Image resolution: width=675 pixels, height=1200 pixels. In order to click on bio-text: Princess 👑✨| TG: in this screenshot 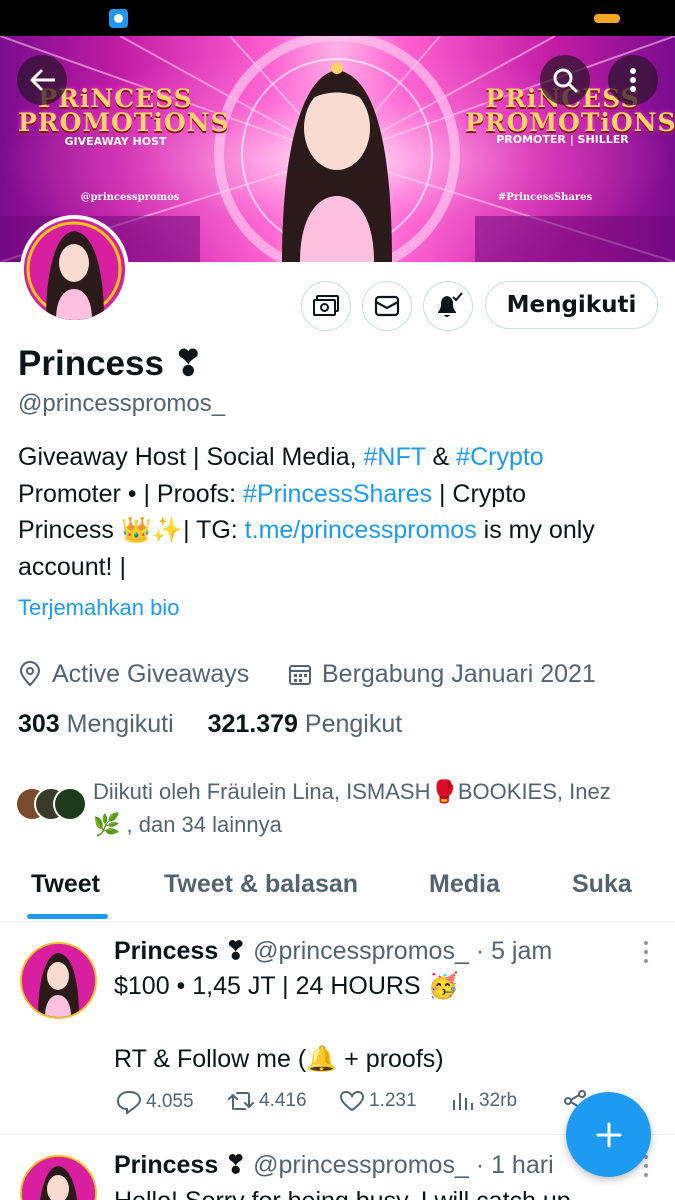, I will do `click(131, 530)`.